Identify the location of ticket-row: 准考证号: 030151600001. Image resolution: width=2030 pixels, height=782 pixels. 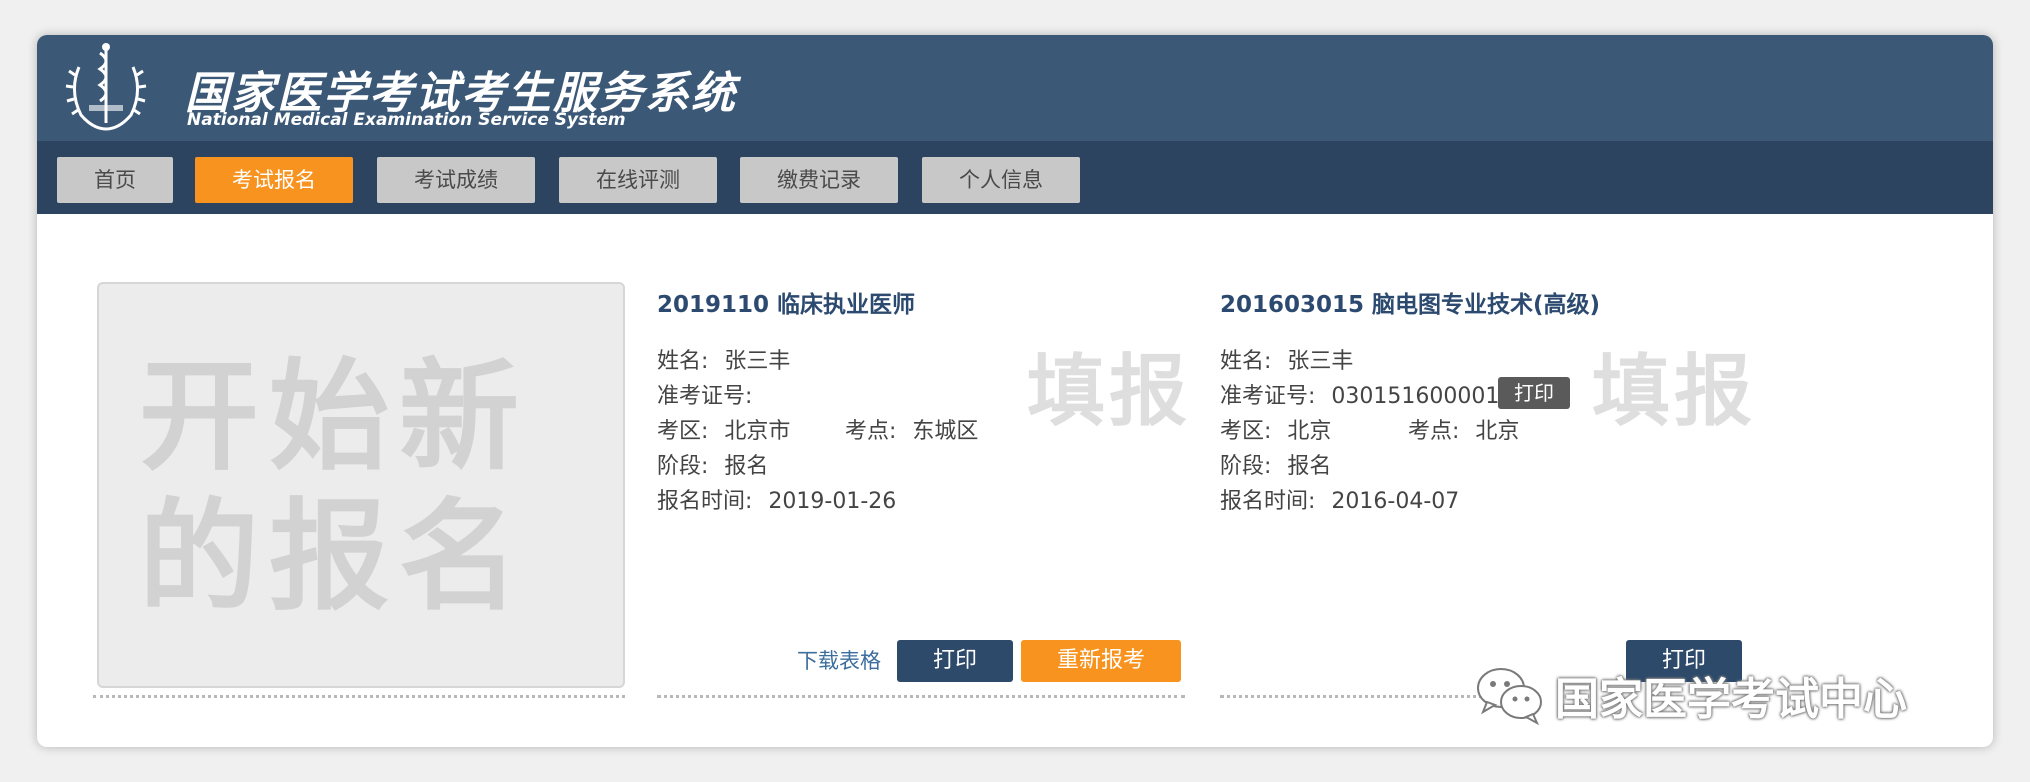
(1360, 396).